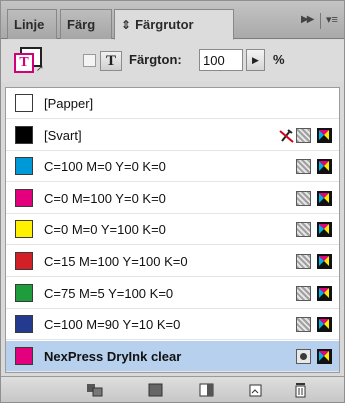  What do you see at coordinates (156, 390) in the screenshot?
I see `new-color-group-icon` at bounding box center [156, 390].